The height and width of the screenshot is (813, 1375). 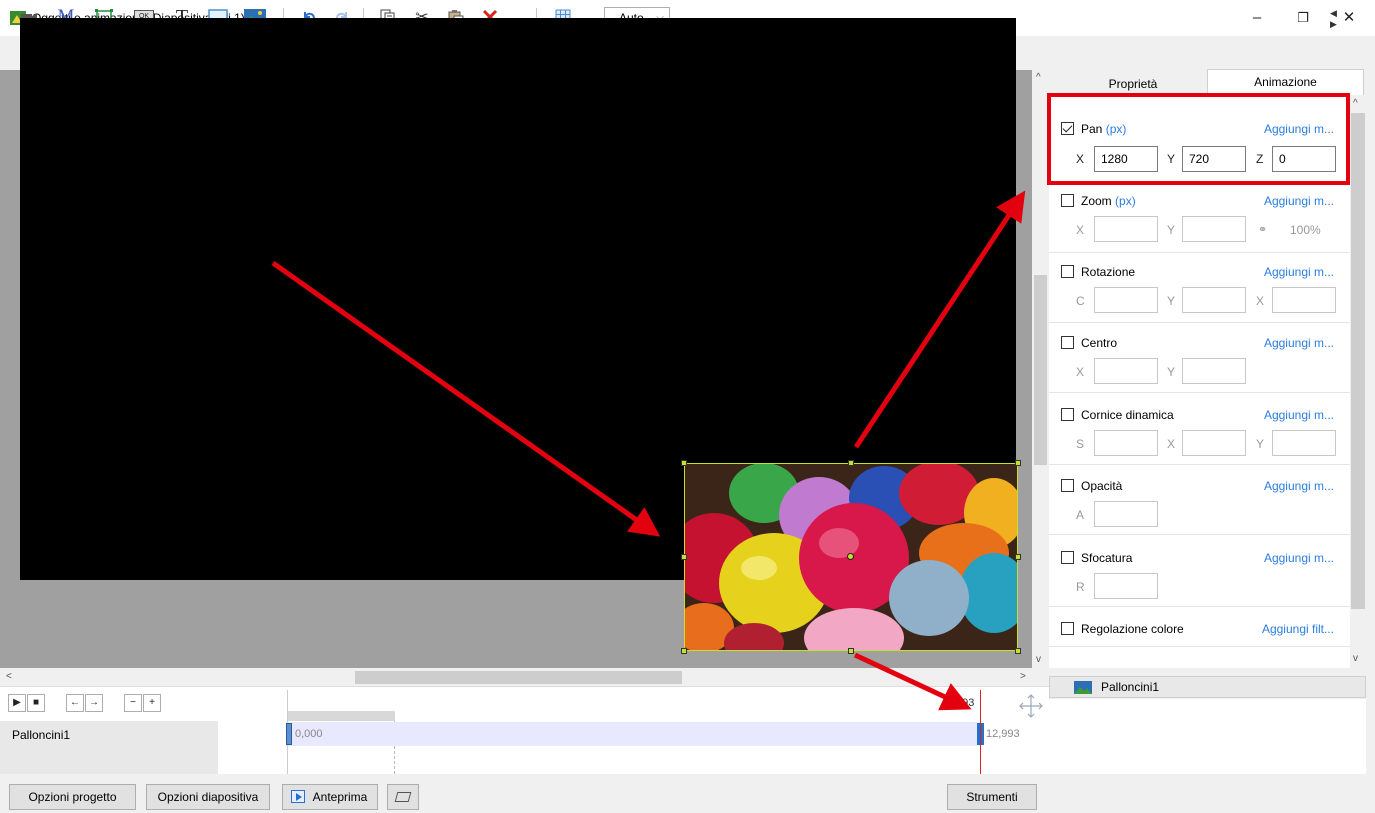 What do you see at coordinates (1171, 301) in the screenshot?
I see `rotation-y-label: Y` at bounding box center [1171, 301].